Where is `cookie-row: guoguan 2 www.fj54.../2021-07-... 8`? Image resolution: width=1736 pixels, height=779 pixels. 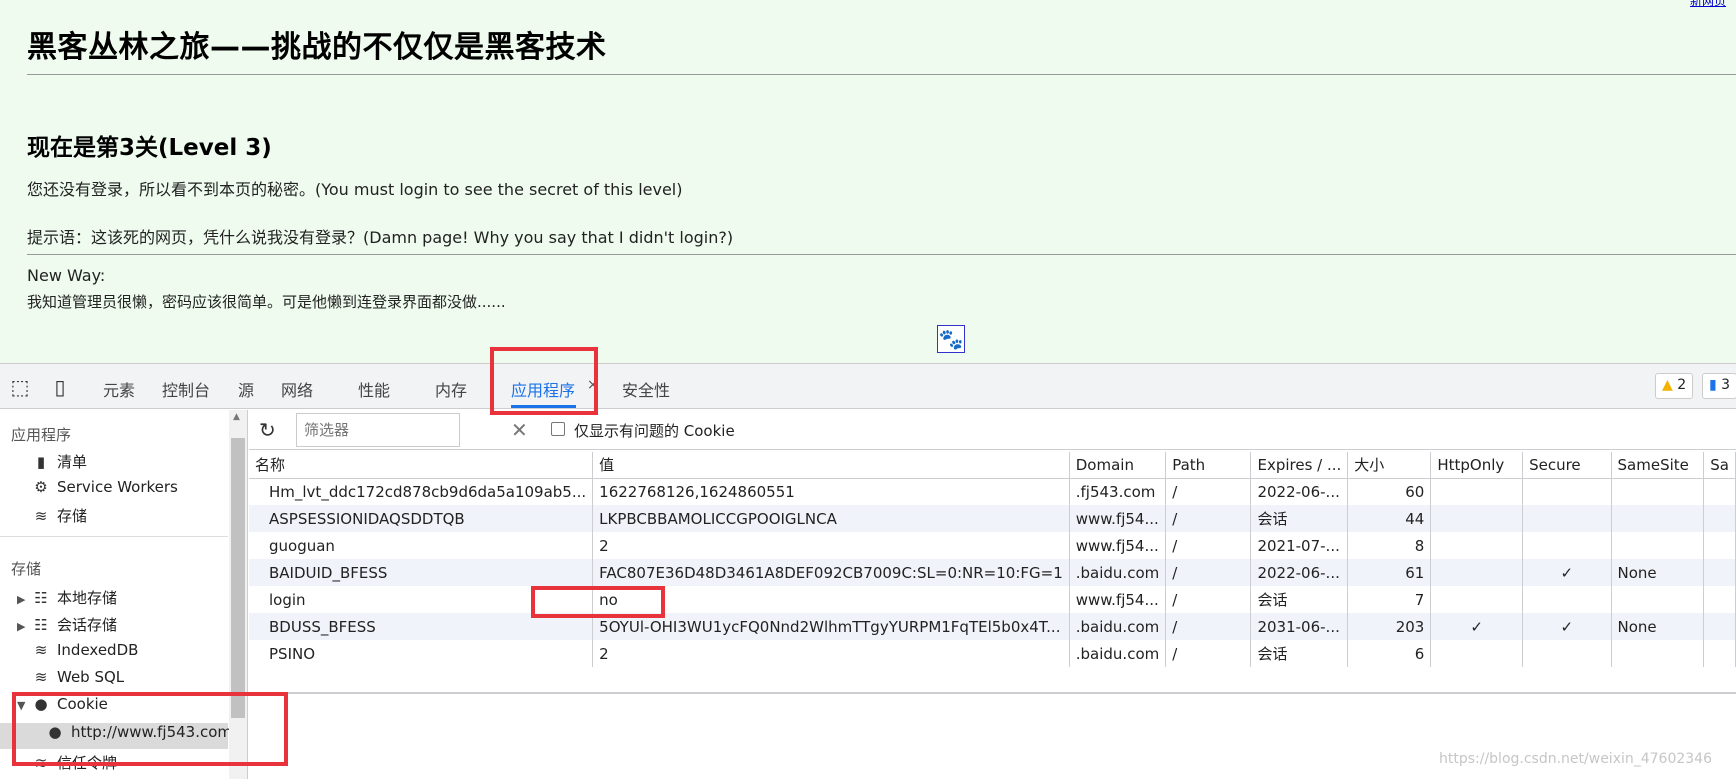 cookie-row: guoguan 2 www.fj54.../2021-07-... 8 is located at coordinates (992, 545).